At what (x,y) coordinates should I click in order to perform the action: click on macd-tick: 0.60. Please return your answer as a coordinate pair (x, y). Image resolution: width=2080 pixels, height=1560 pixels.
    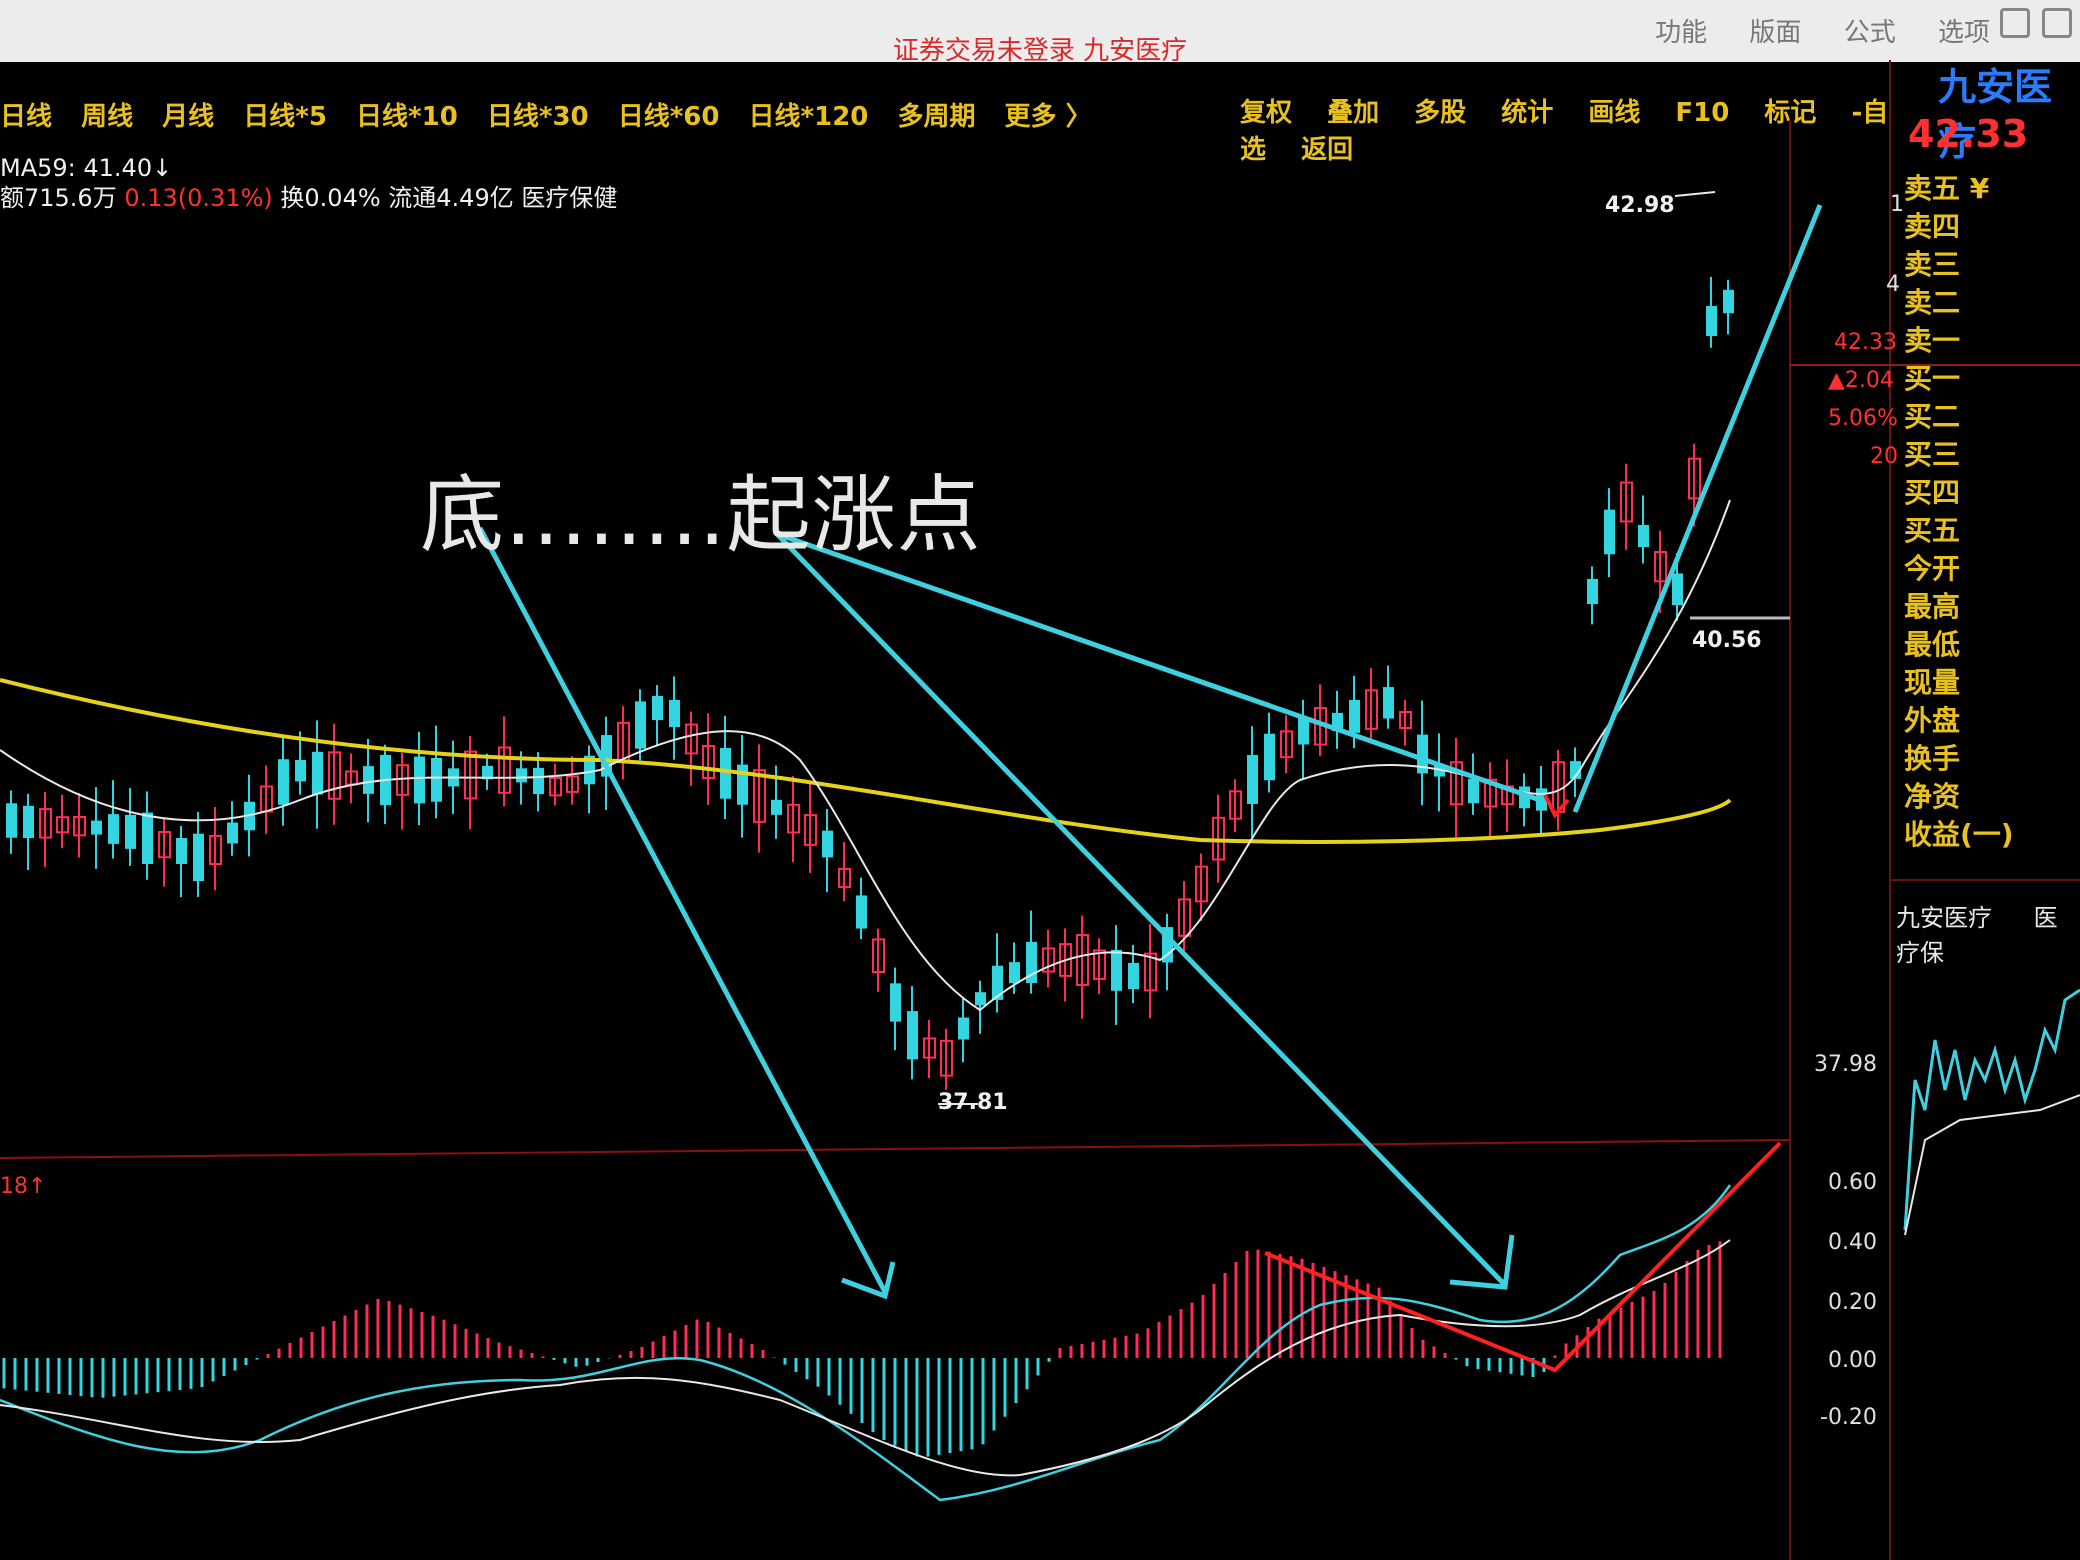
    Looking at the image, I should click on (1852, 1182).